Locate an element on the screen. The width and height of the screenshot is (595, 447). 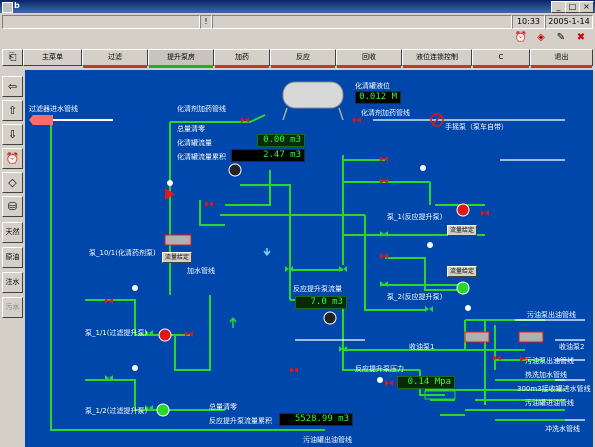
status-date: 2005-1-14 is located at coordinates (569, 22).